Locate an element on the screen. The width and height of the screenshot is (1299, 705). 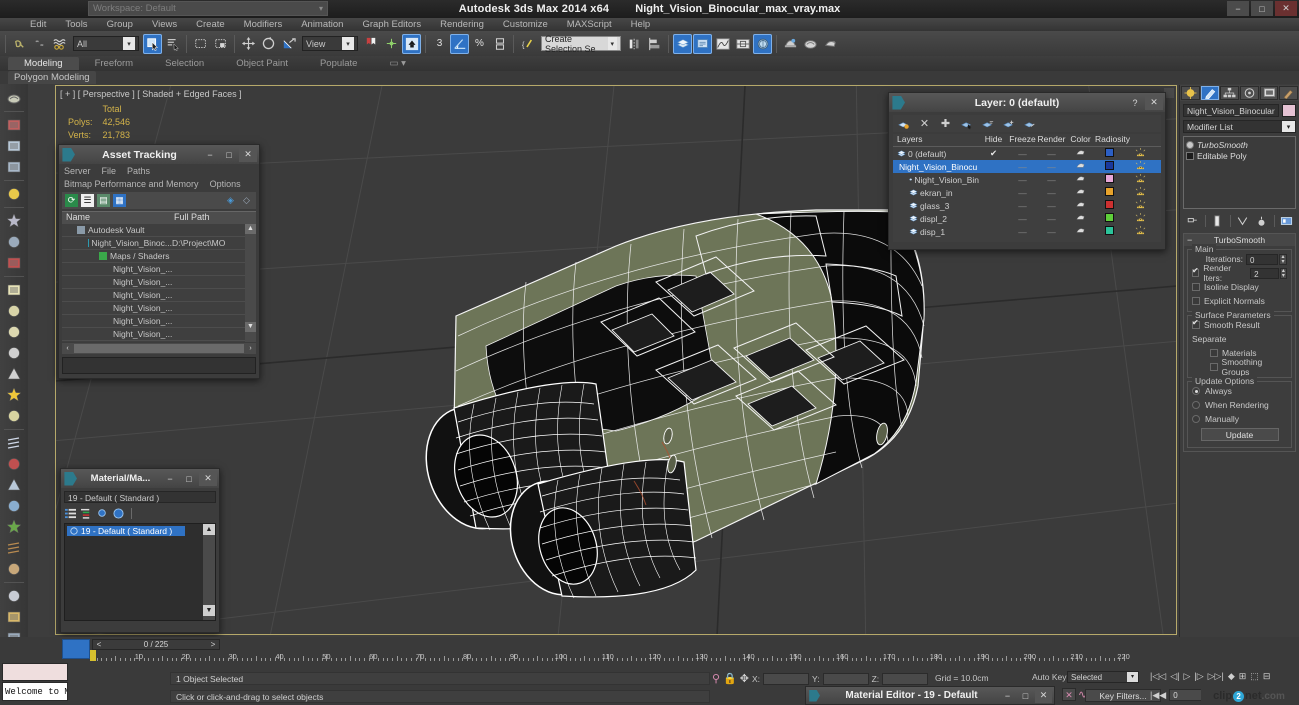
set-key-button: ✕ is located at coordinates (1069, 694).